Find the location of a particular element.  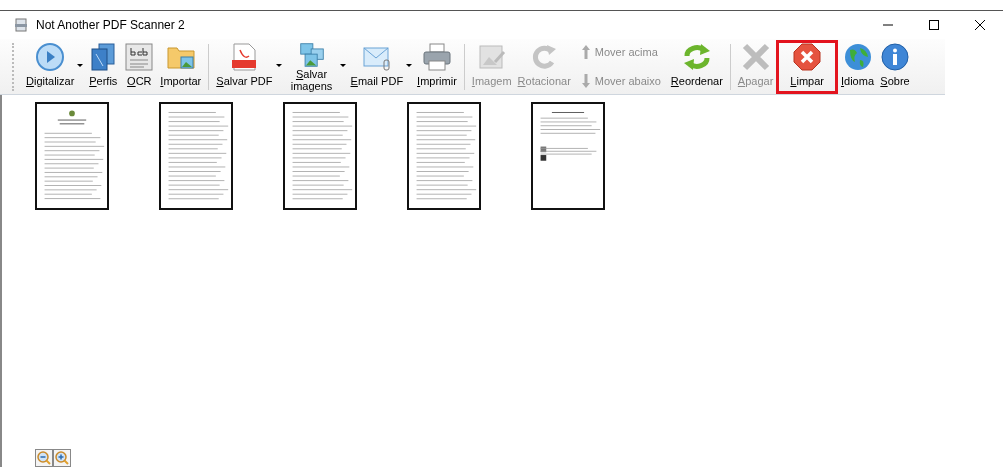

toolbar-button: Sobre is located at coordinates (895, 66).